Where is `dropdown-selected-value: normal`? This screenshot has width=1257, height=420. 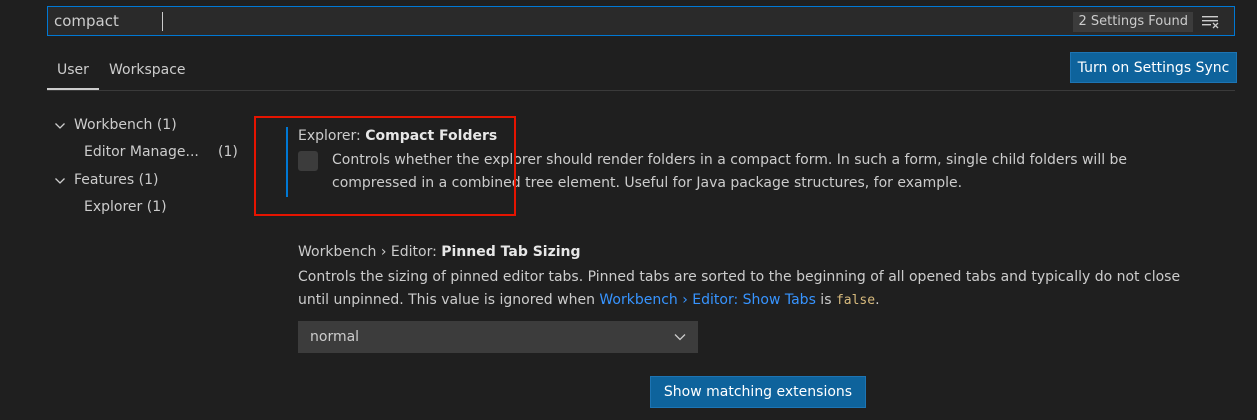
dropdown-selected-value: normal is located at coordinates (335, 337).